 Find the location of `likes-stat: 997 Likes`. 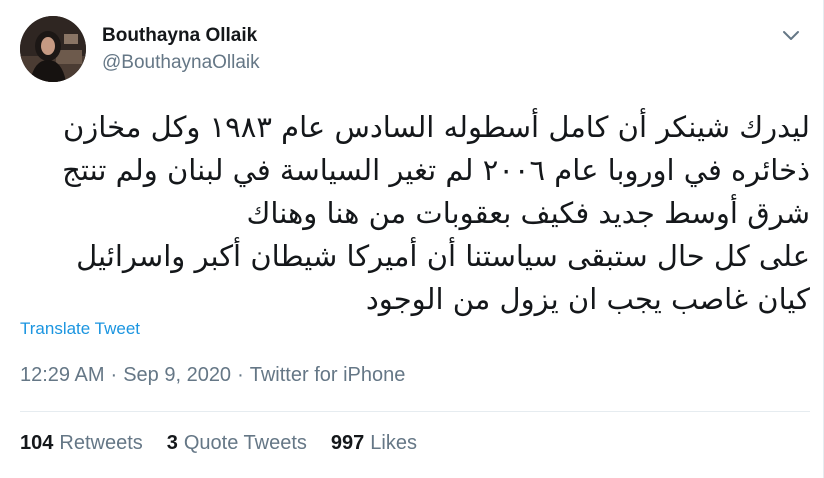

likes-stat: 997 Likes is located at coordinates (374, 443).